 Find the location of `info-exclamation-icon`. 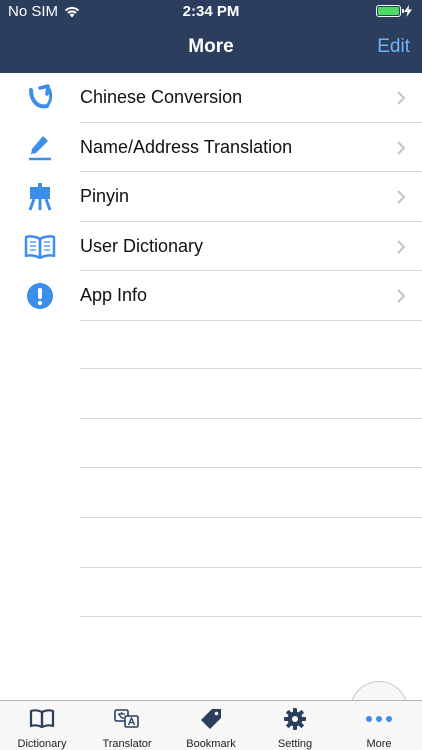

info-exclamation-icon is located at coordinates (40, 296).